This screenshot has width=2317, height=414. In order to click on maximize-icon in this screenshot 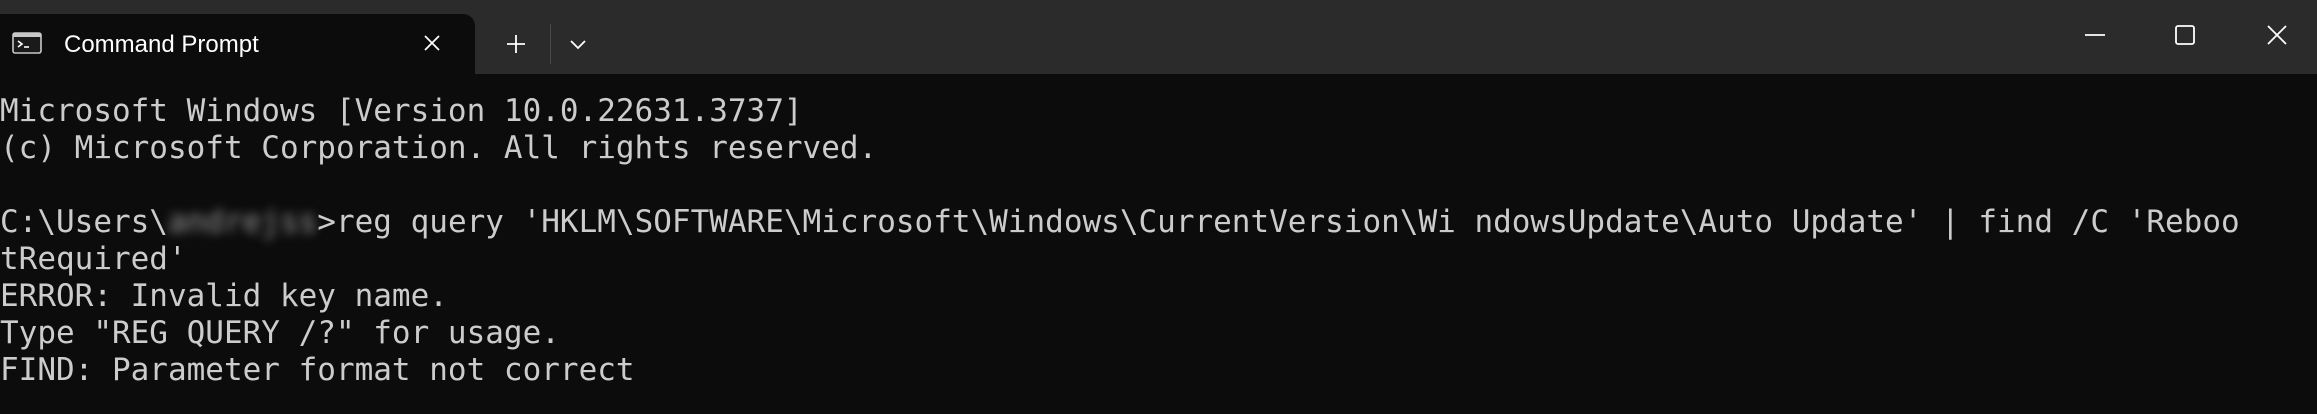, I will do `click(2185, 35)`.